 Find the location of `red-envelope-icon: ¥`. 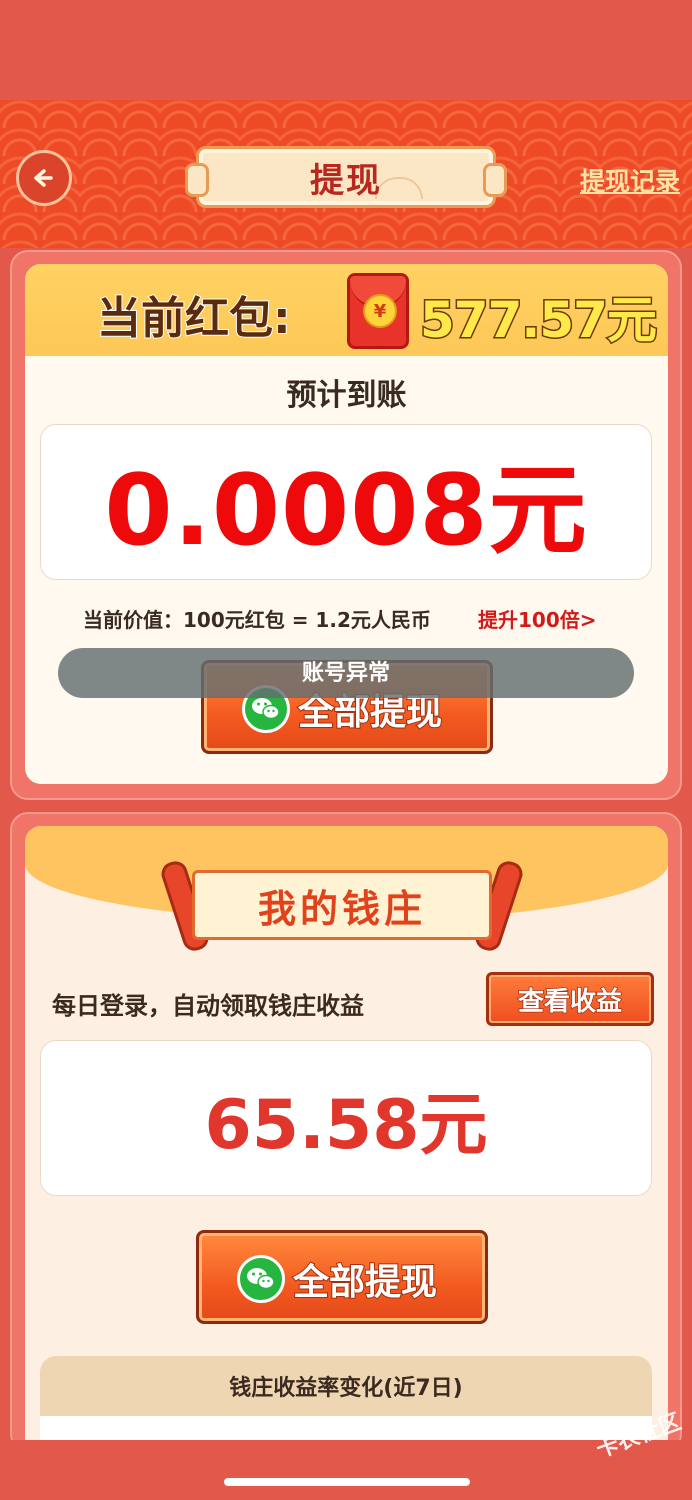

red-envelope-icon: ¥ is located at coordinates (378, 311).